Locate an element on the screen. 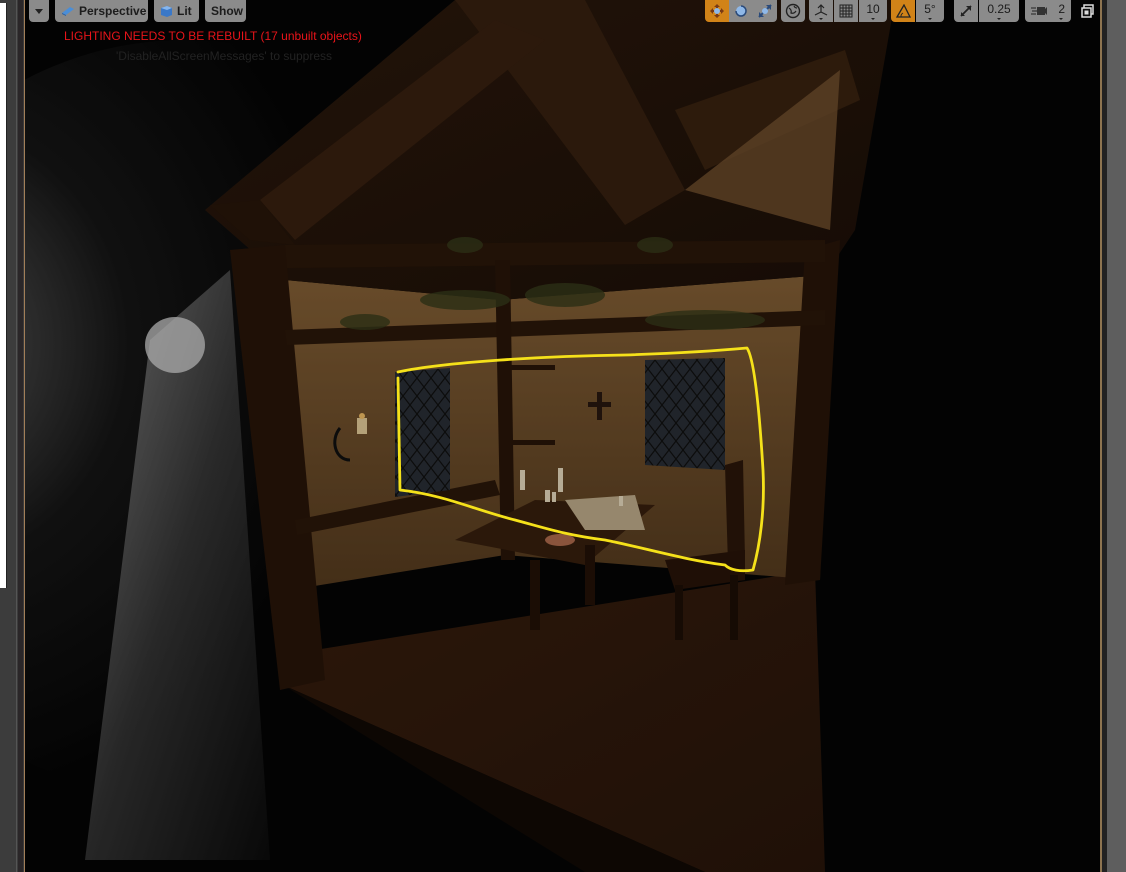  grid-icon is located at coordinates (846, 11).